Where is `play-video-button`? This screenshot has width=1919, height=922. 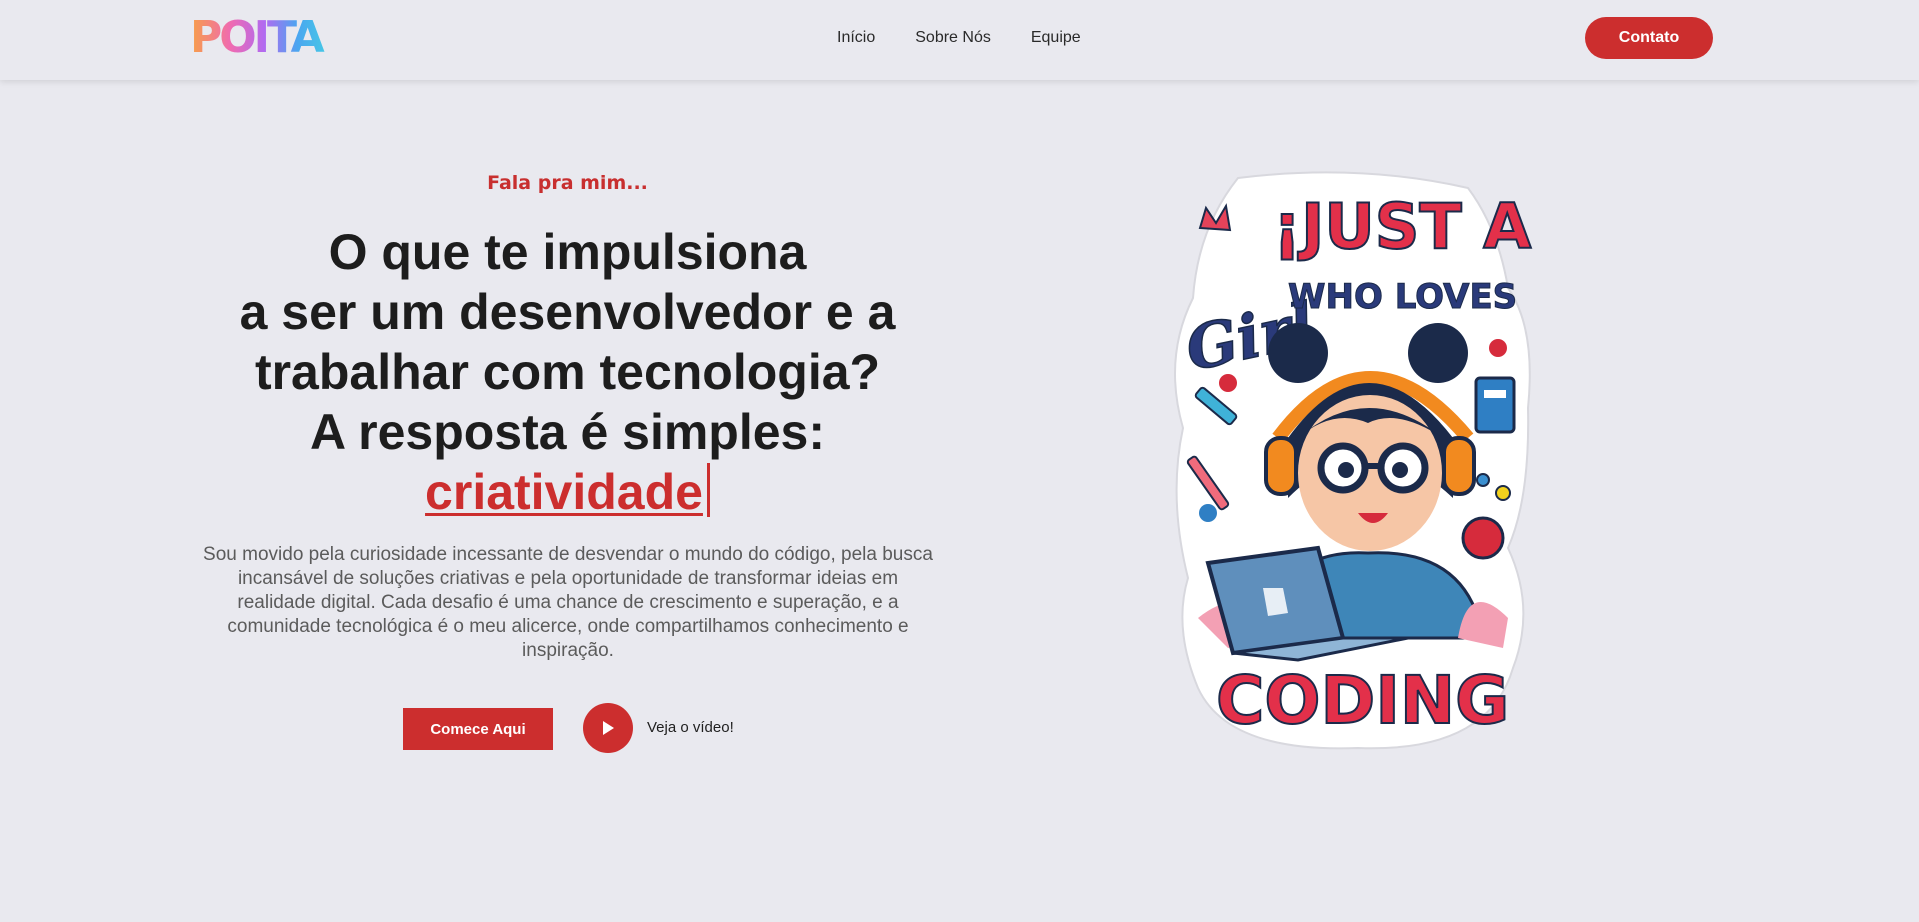
play-video-button is located at coordinates (608, 728).